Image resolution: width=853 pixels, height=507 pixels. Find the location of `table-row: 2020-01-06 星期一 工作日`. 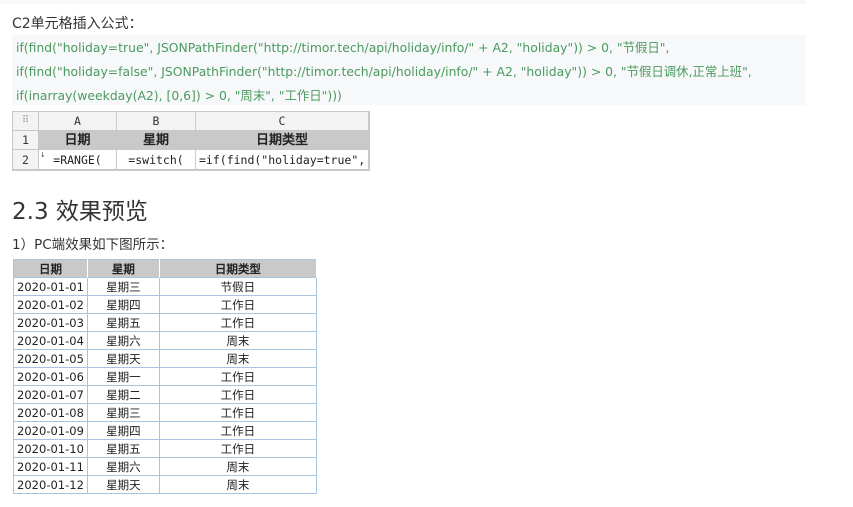

table-row: 2020-01-06 星期一 工作日 is located at coordinates (165, 376).